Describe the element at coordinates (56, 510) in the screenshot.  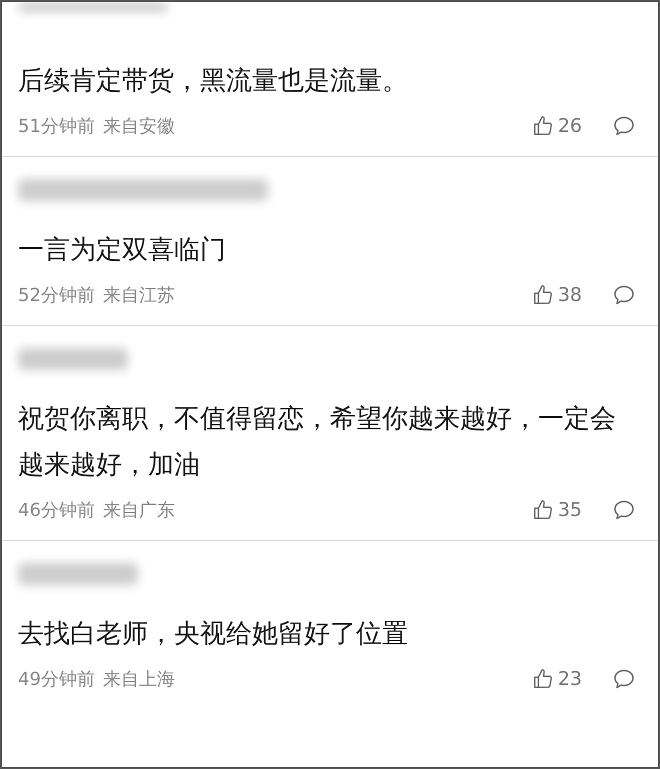
I see `comment-time: 46分钟前` at that location.